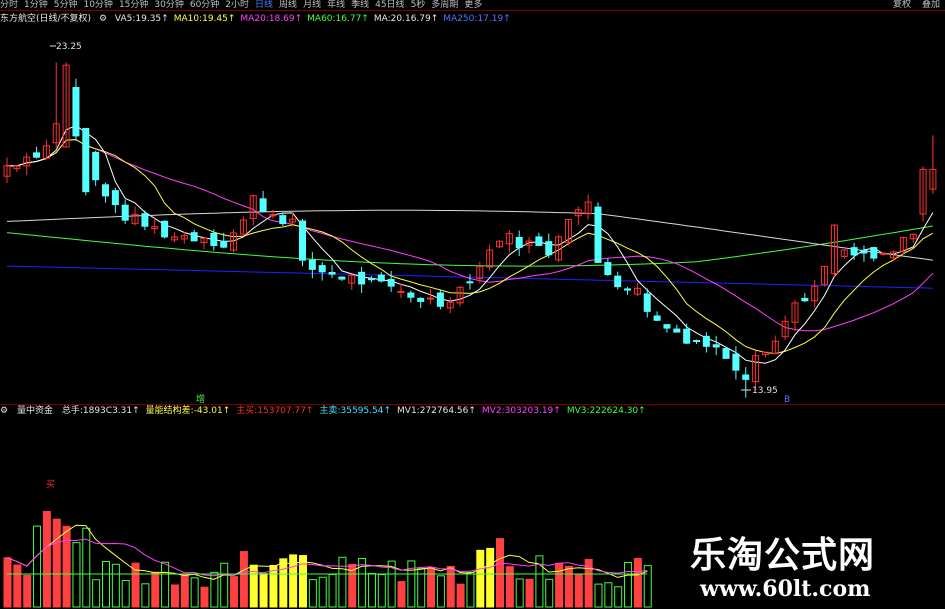  What do you see at coordinates (389, 5) in the screenshot?
I see `period-tab-13: 45日线` at bounding box center [389, 5].